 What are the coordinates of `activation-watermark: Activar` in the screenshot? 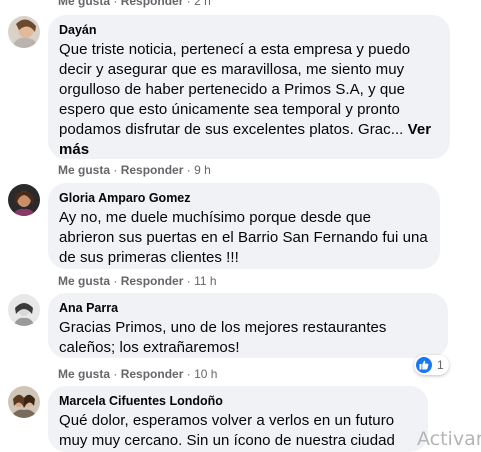 It's located at (449, 439).